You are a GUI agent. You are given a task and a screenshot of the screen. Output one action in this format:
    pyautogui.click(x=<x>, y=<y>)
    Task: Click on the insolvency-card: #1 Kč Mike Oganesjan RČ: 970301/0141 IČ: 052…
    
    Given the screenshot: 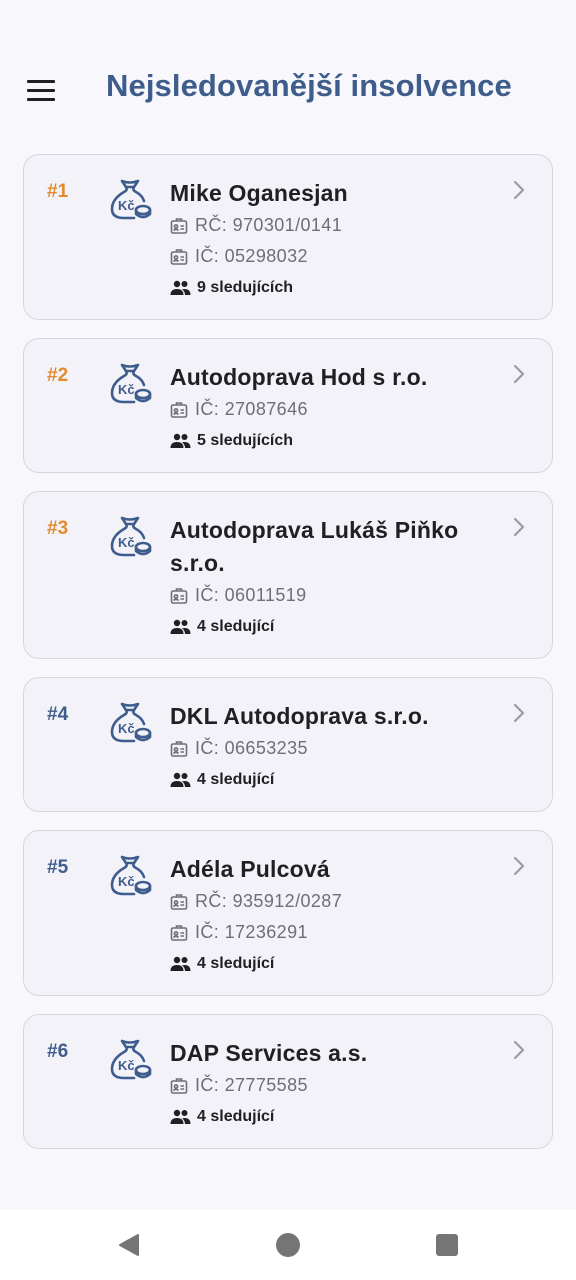 What is the action you would take?
    pyautogui.click(x=288, y=237)
    